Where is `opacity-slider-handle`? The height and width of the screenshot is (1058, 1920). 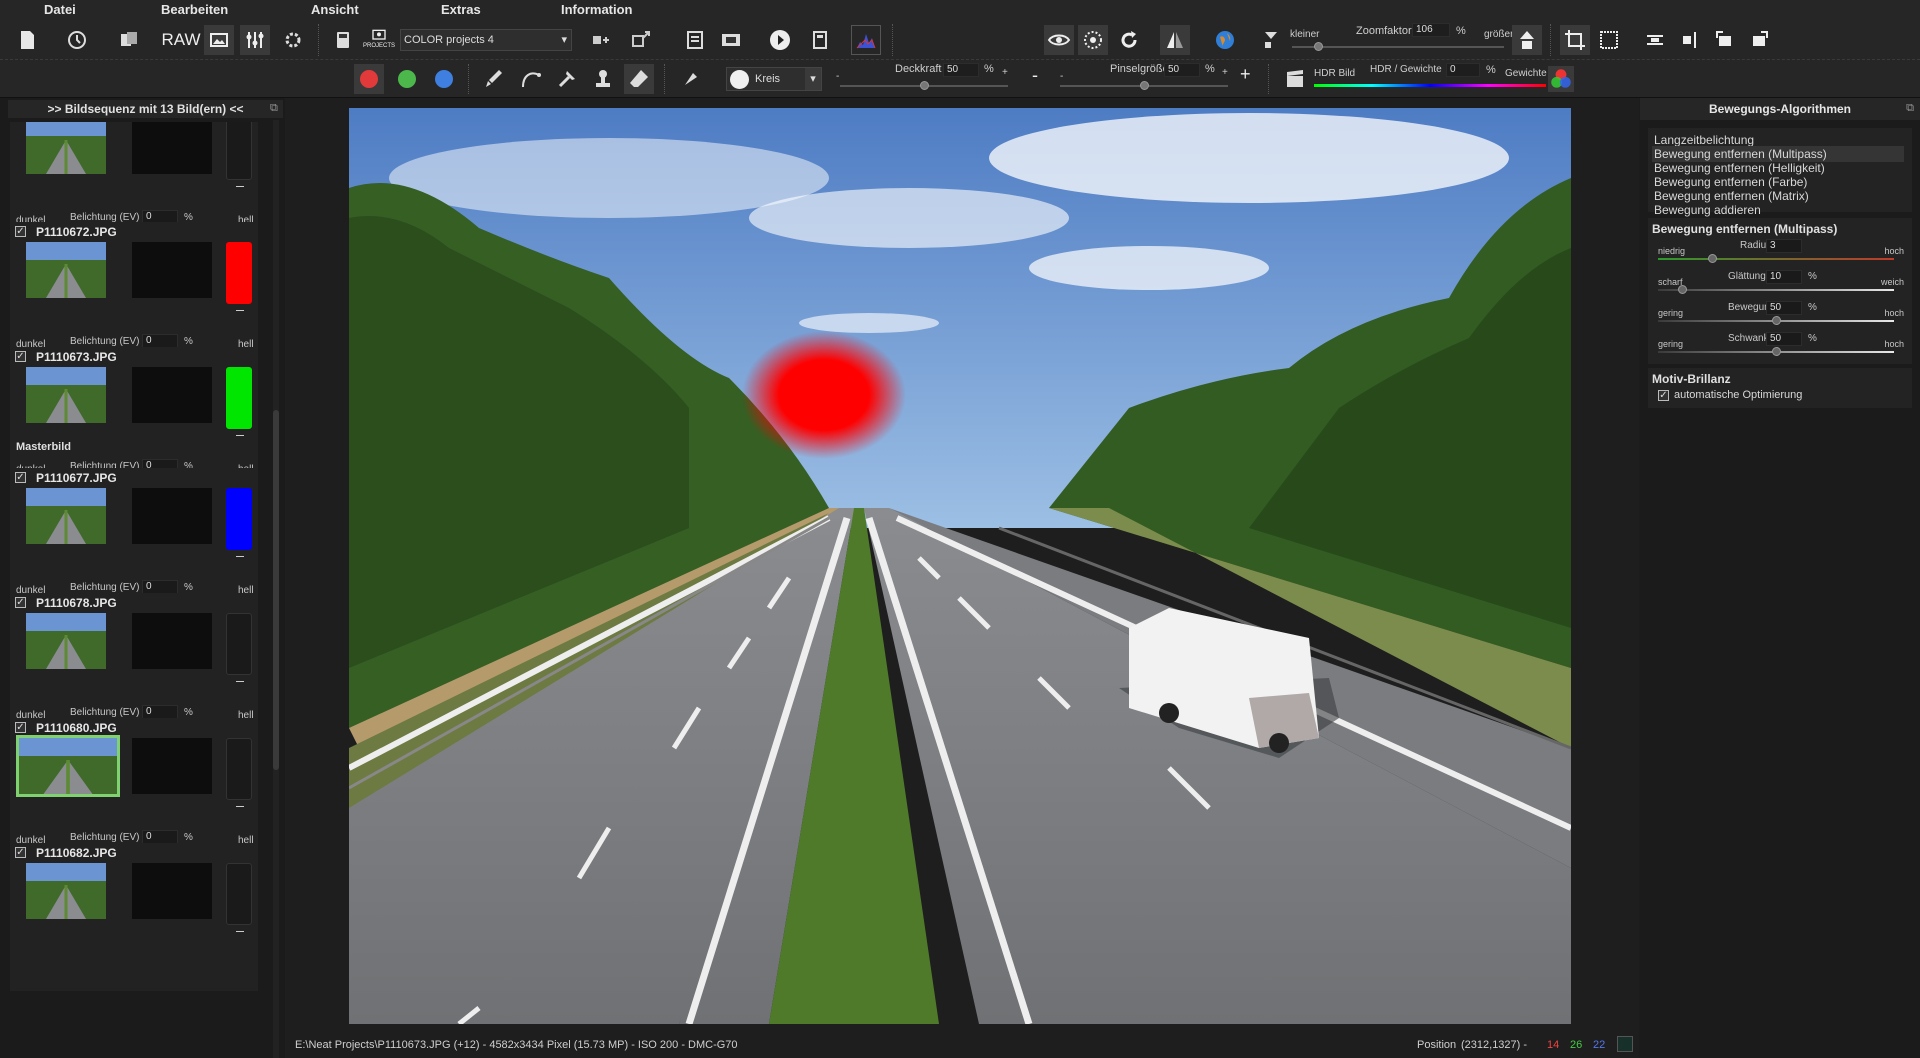 opacity-slider-handle is located at coordinates (924, 85).